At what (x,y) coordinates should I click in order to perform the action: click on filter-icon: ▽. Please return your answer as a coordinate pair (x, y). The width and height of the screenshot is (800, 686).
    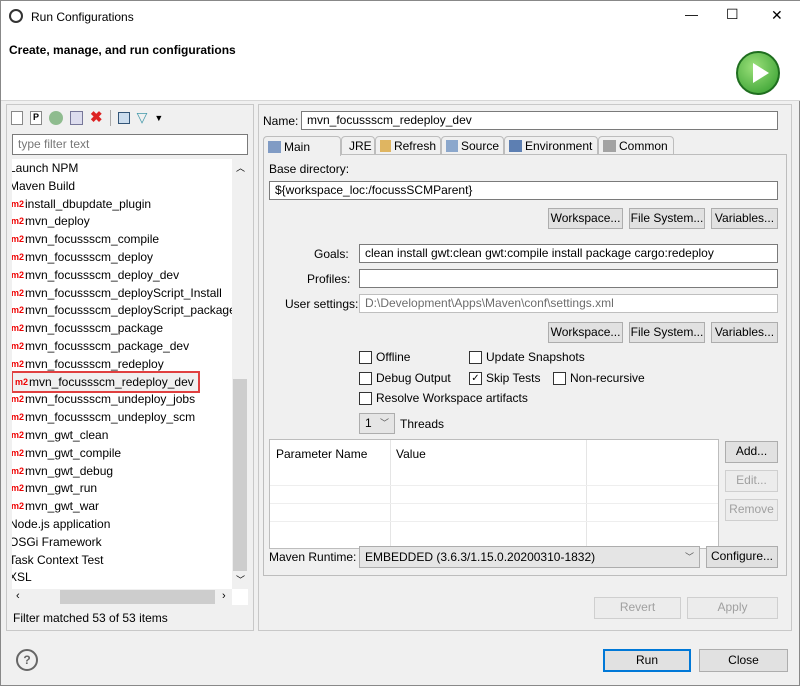
    Looking at the image, I should click on (142, 117).